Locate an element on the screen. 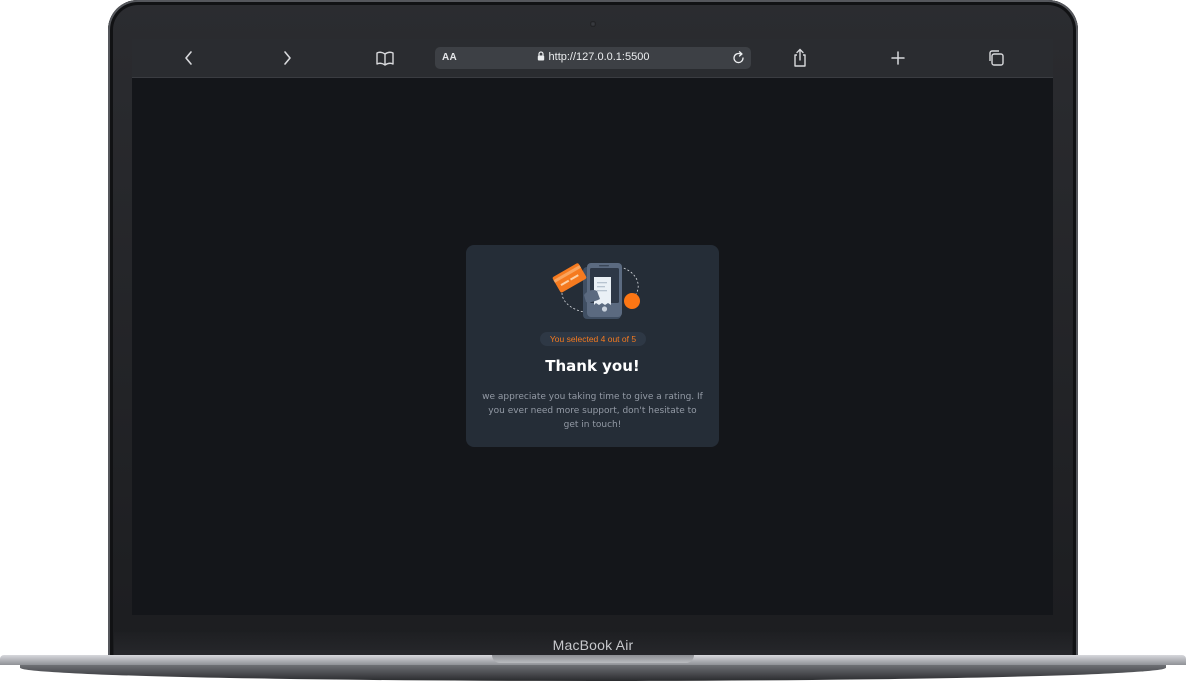 Image resolution: width=1186 pixels, height=681 pixels. share-button is located at coordinates (800, 58).